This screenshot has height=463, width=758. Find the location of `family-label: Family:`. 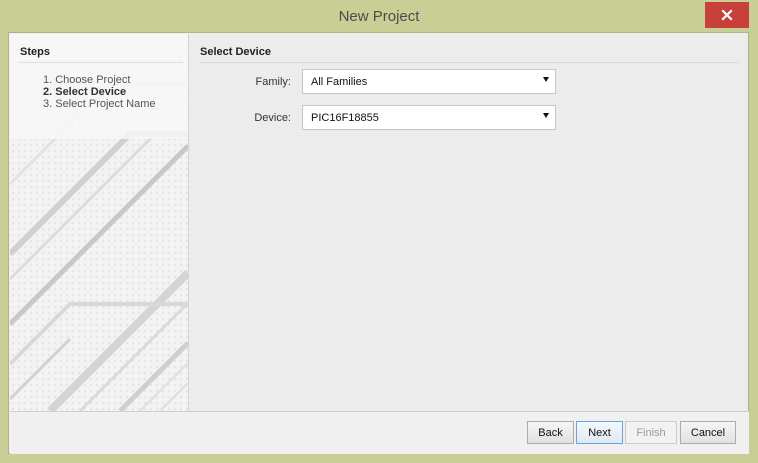

family-label: Family: is located at coordinates (273, 82).